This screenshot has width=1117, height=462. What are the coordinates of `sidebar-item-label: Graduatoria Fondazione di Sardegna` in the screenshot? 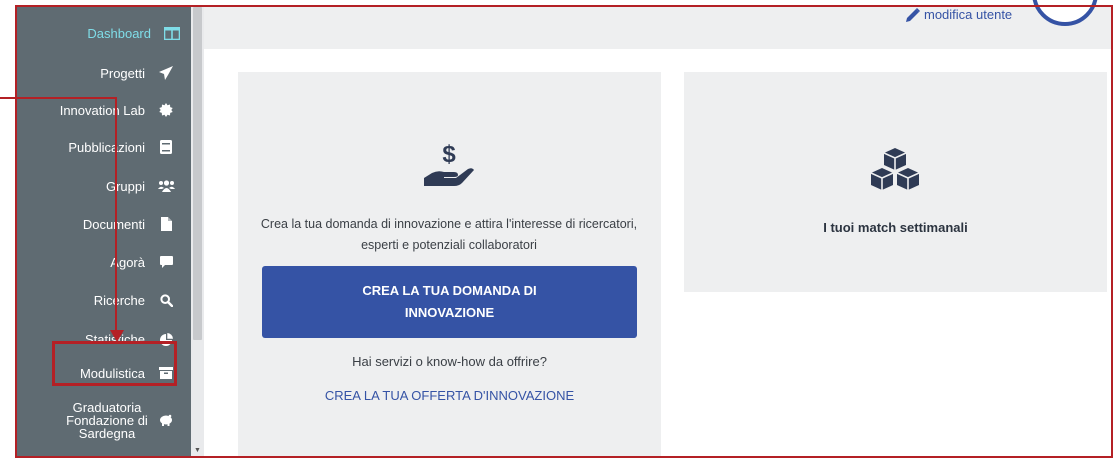 It's located at (107, 420).